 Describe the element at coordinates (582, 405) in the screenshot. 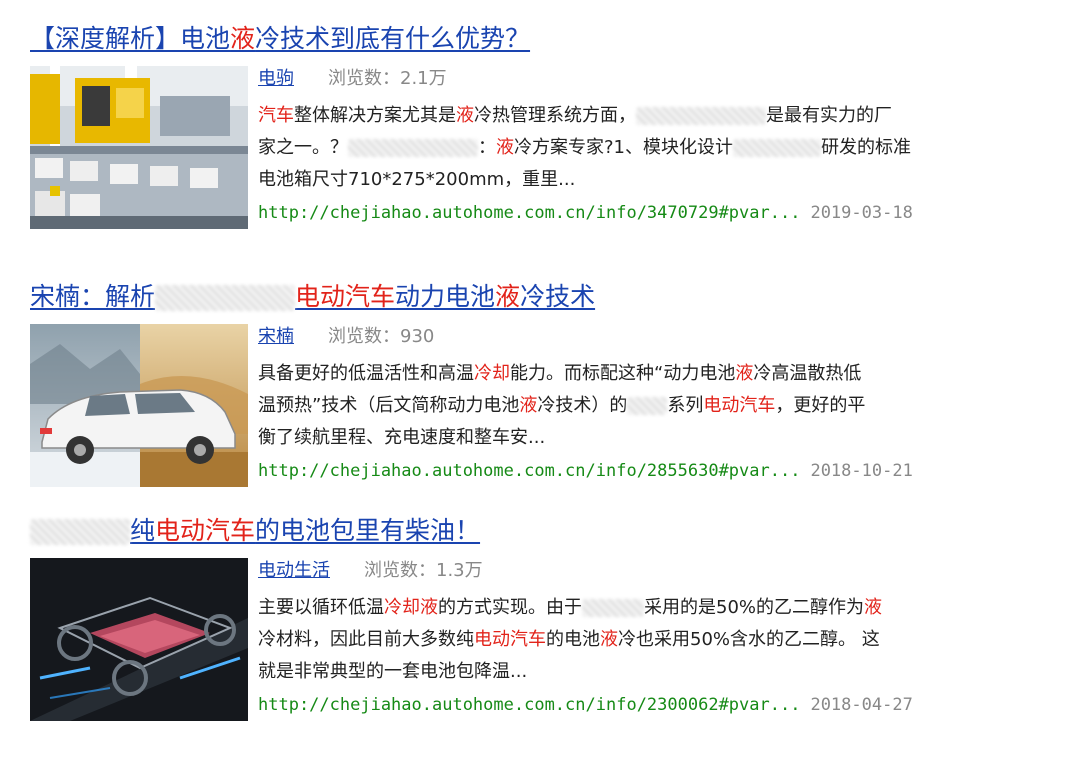

I see `text-segment: 冷技术）的` at that location.